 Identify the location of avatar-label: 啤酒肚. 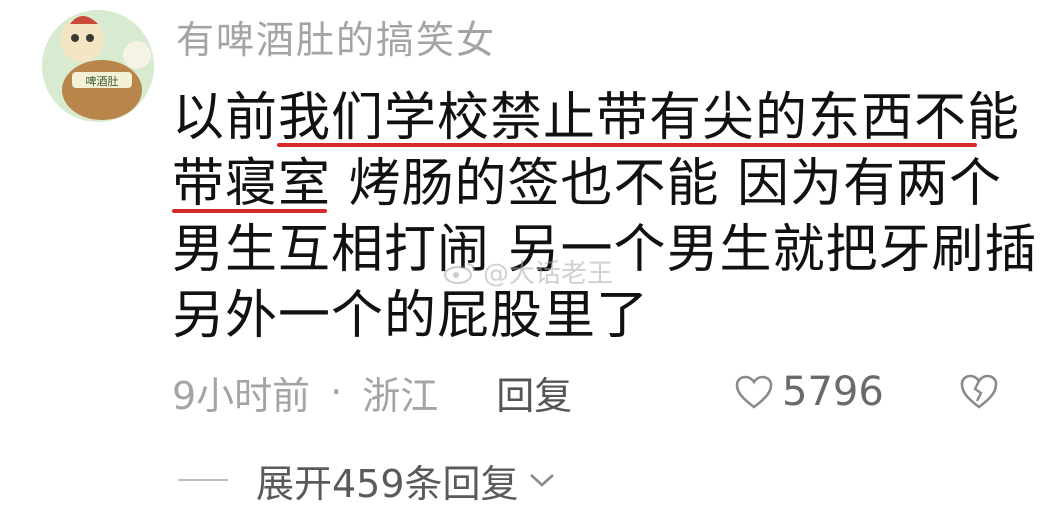
(102, 81).